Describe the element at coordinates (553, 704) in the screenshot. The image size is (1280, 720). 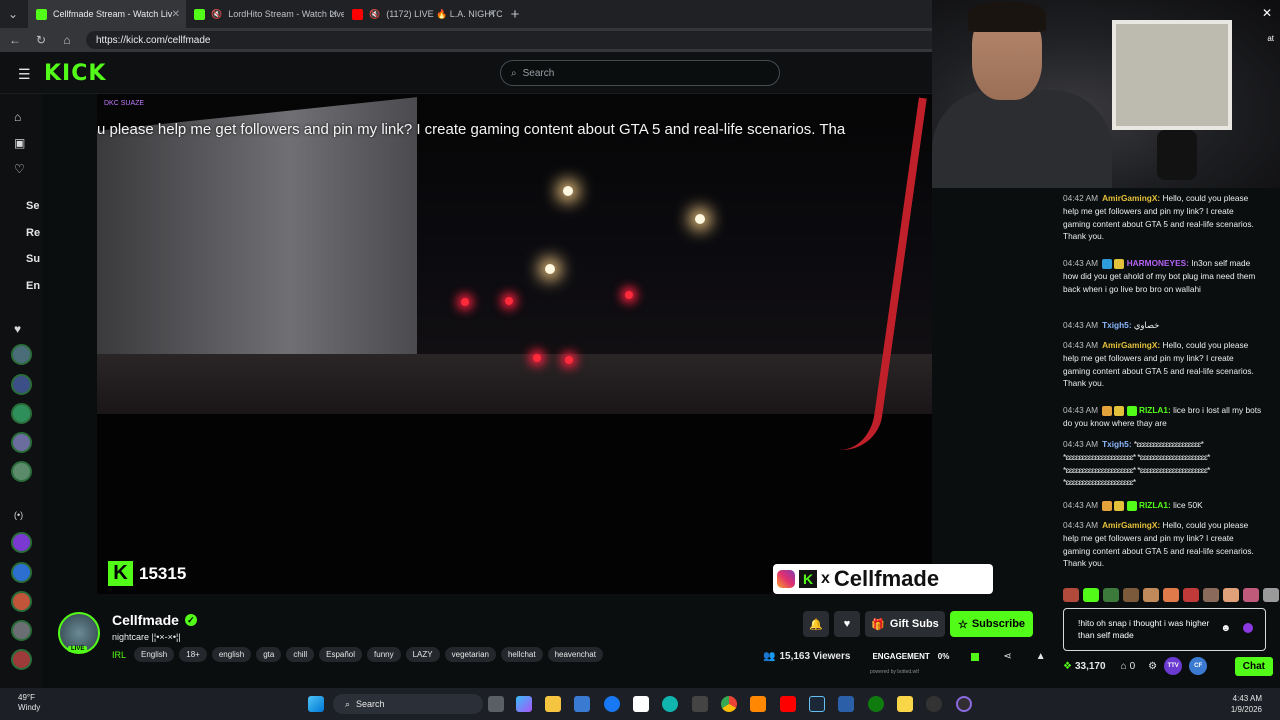
I see `file-explorer-icon` at that location.